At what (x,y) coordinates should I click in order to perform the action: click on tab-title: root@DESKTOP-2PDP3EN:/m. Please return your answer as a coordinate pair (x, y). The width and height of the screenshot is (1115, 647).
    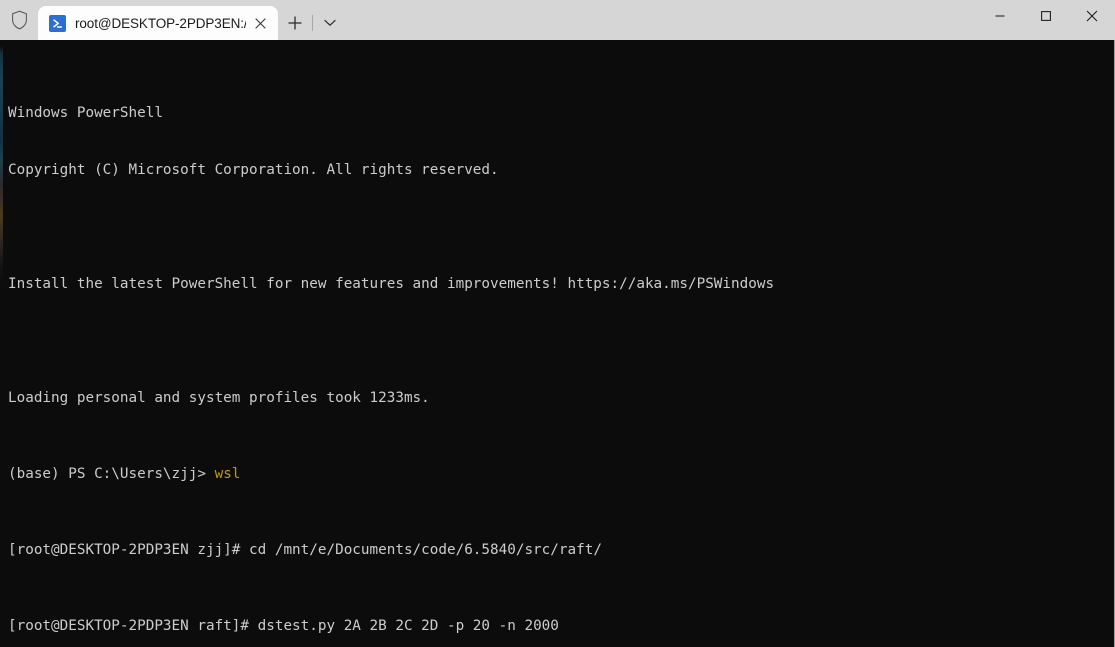
    Looking at the image, I should click on (160, 23).